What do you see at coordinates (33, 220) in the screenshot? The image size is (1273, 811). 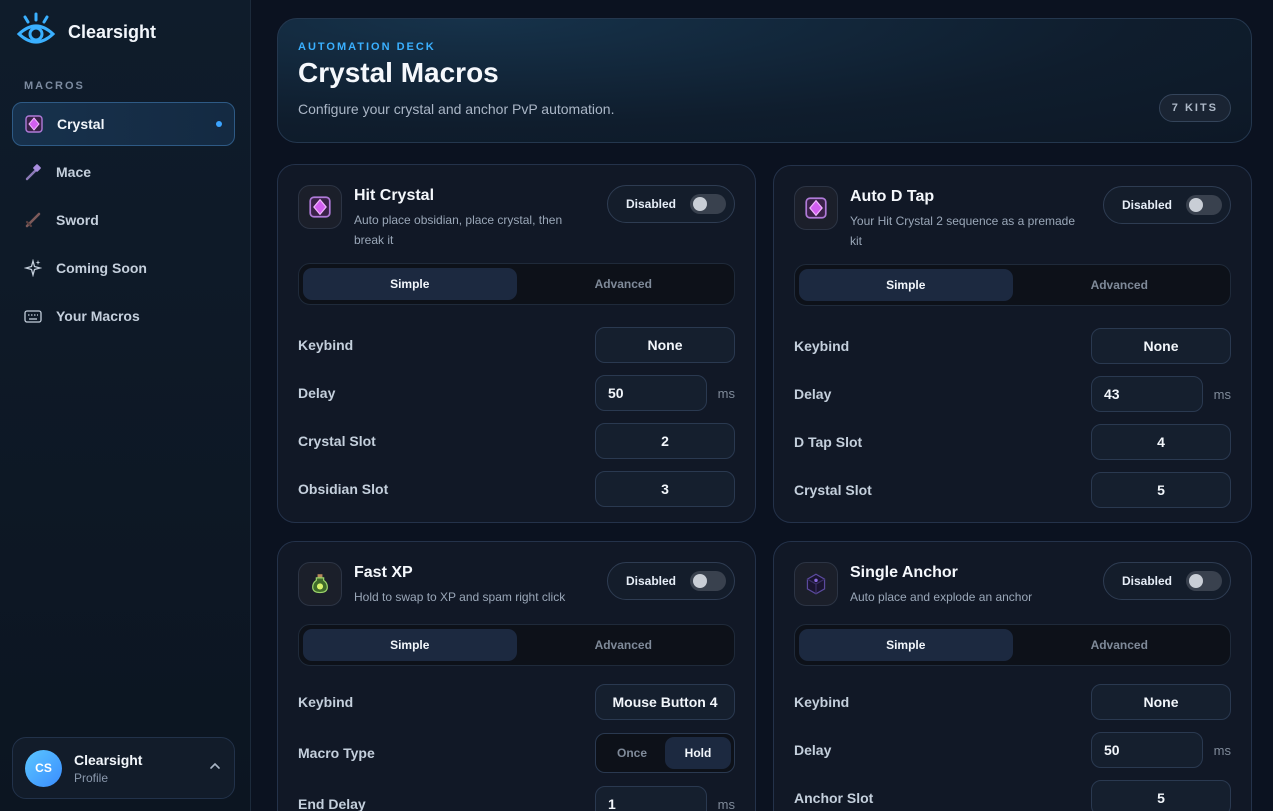 I see `sword-icon` at bounding box center [33, 220].